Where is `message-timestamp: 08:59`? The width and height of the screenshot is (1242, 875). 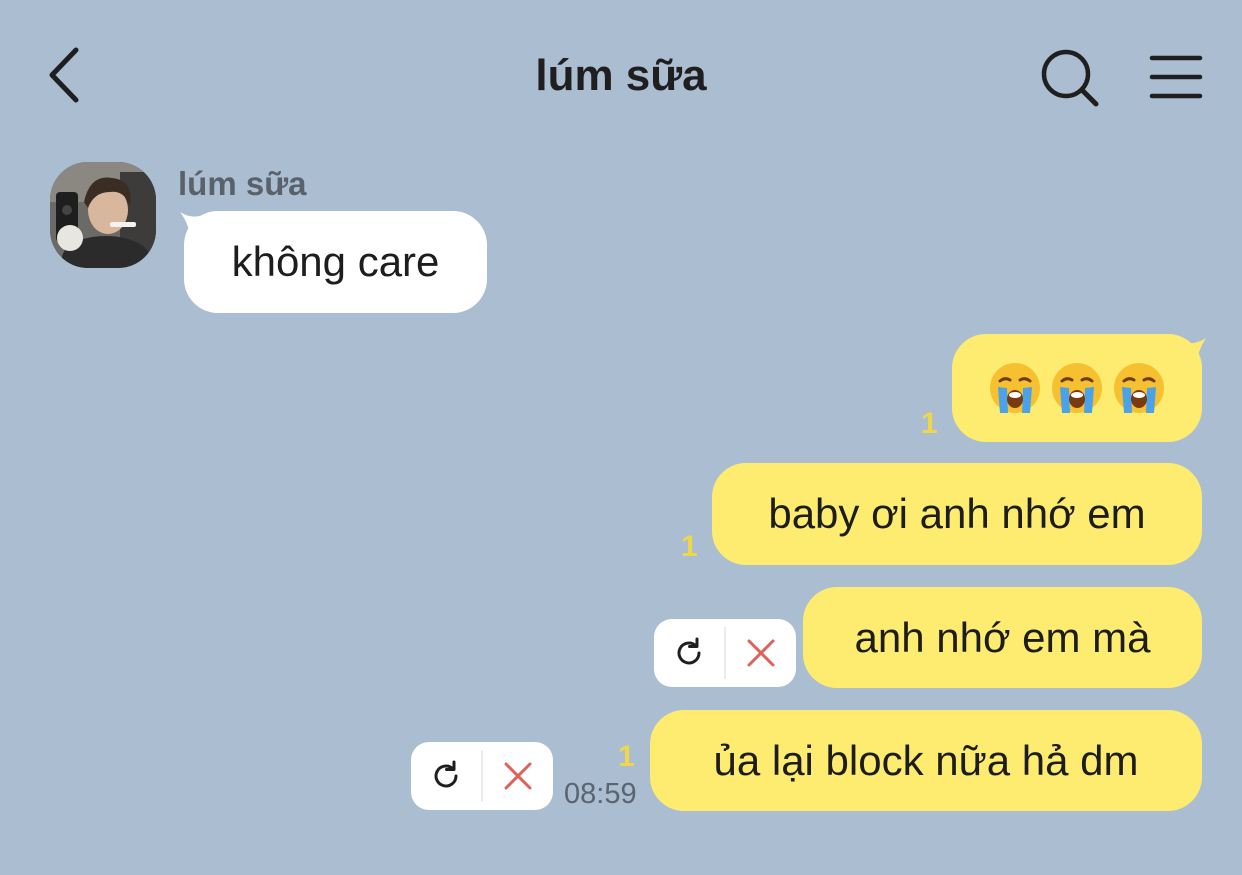 message-timestamp: 08:59 is located at coordinates (600, 794).